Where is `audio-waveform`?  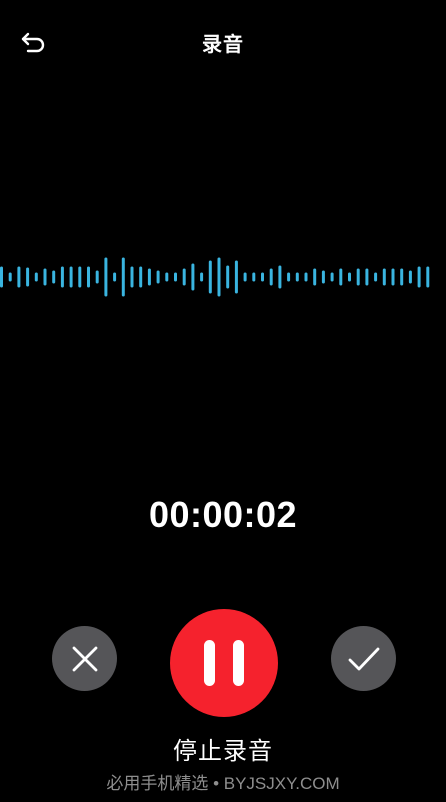 audio-waveform is located at coordinates (215, 277).